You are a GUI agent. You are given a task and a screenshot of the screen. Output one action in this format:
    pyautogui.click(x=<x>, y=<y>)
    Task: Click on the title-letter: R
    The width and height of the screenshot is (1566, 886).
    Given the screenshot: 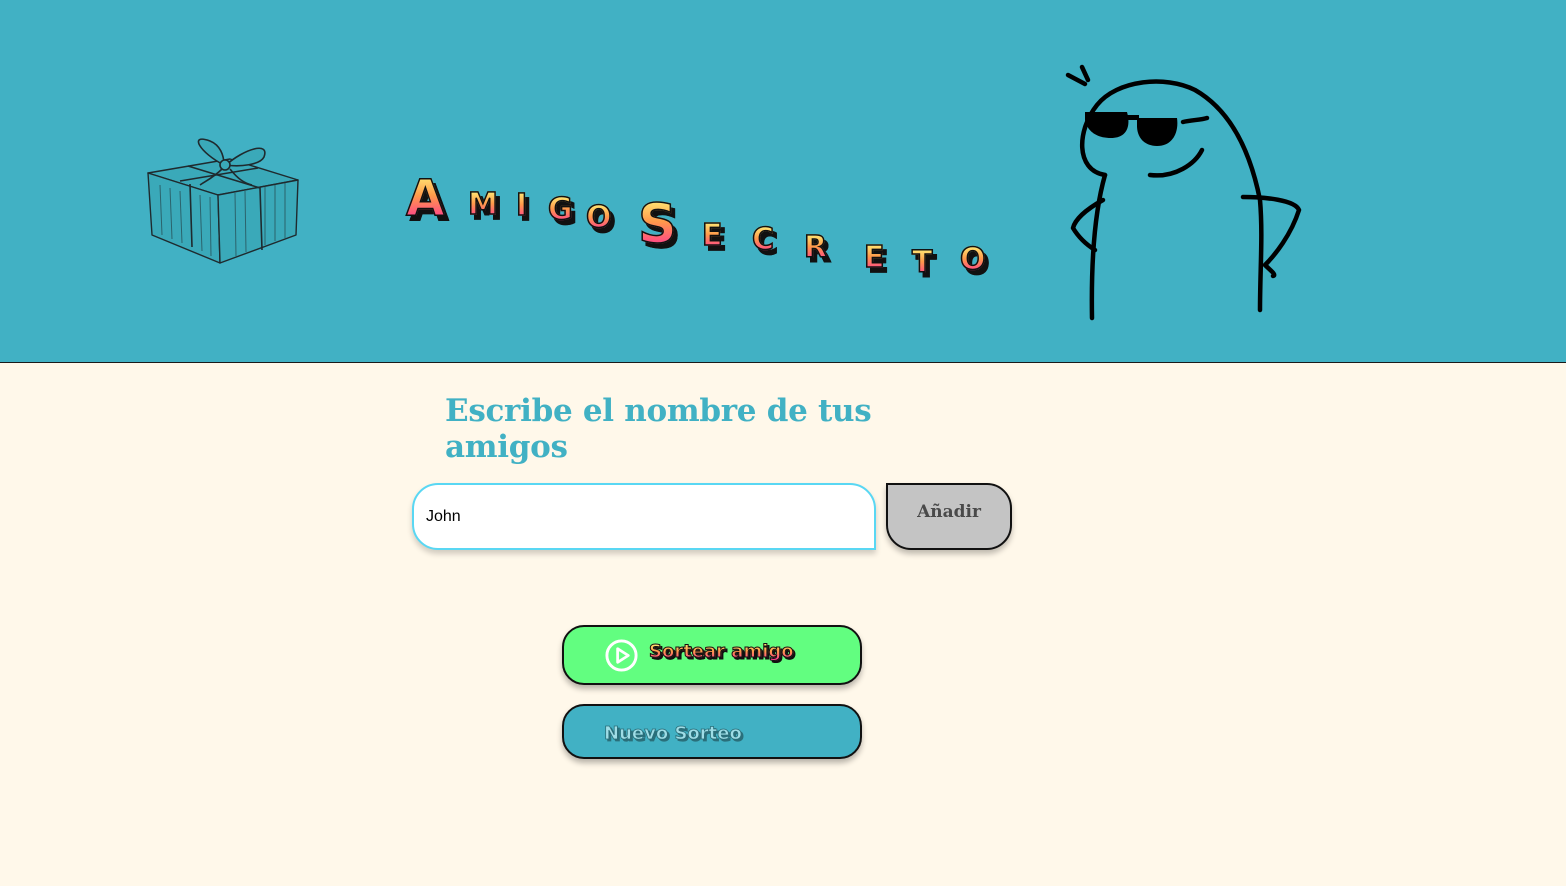 What is the action you would take?
    pyautogui.click(x=815, y=247)
    